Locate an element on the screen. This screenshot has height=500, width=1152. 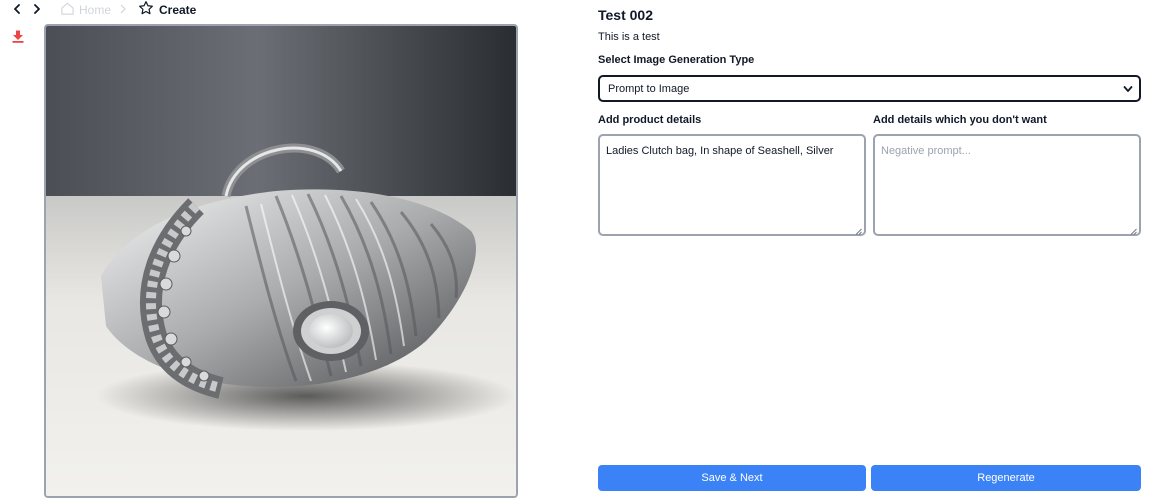
chevron-right-icon is located at coordinates (37, 9).